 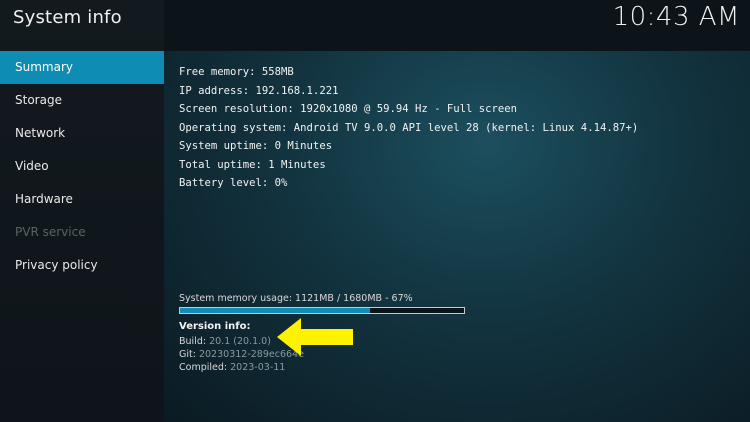 What do you see at coordinates (187, 354) in the screenshot?
I see `git-label: Git:` at bounding box center [187, 354].